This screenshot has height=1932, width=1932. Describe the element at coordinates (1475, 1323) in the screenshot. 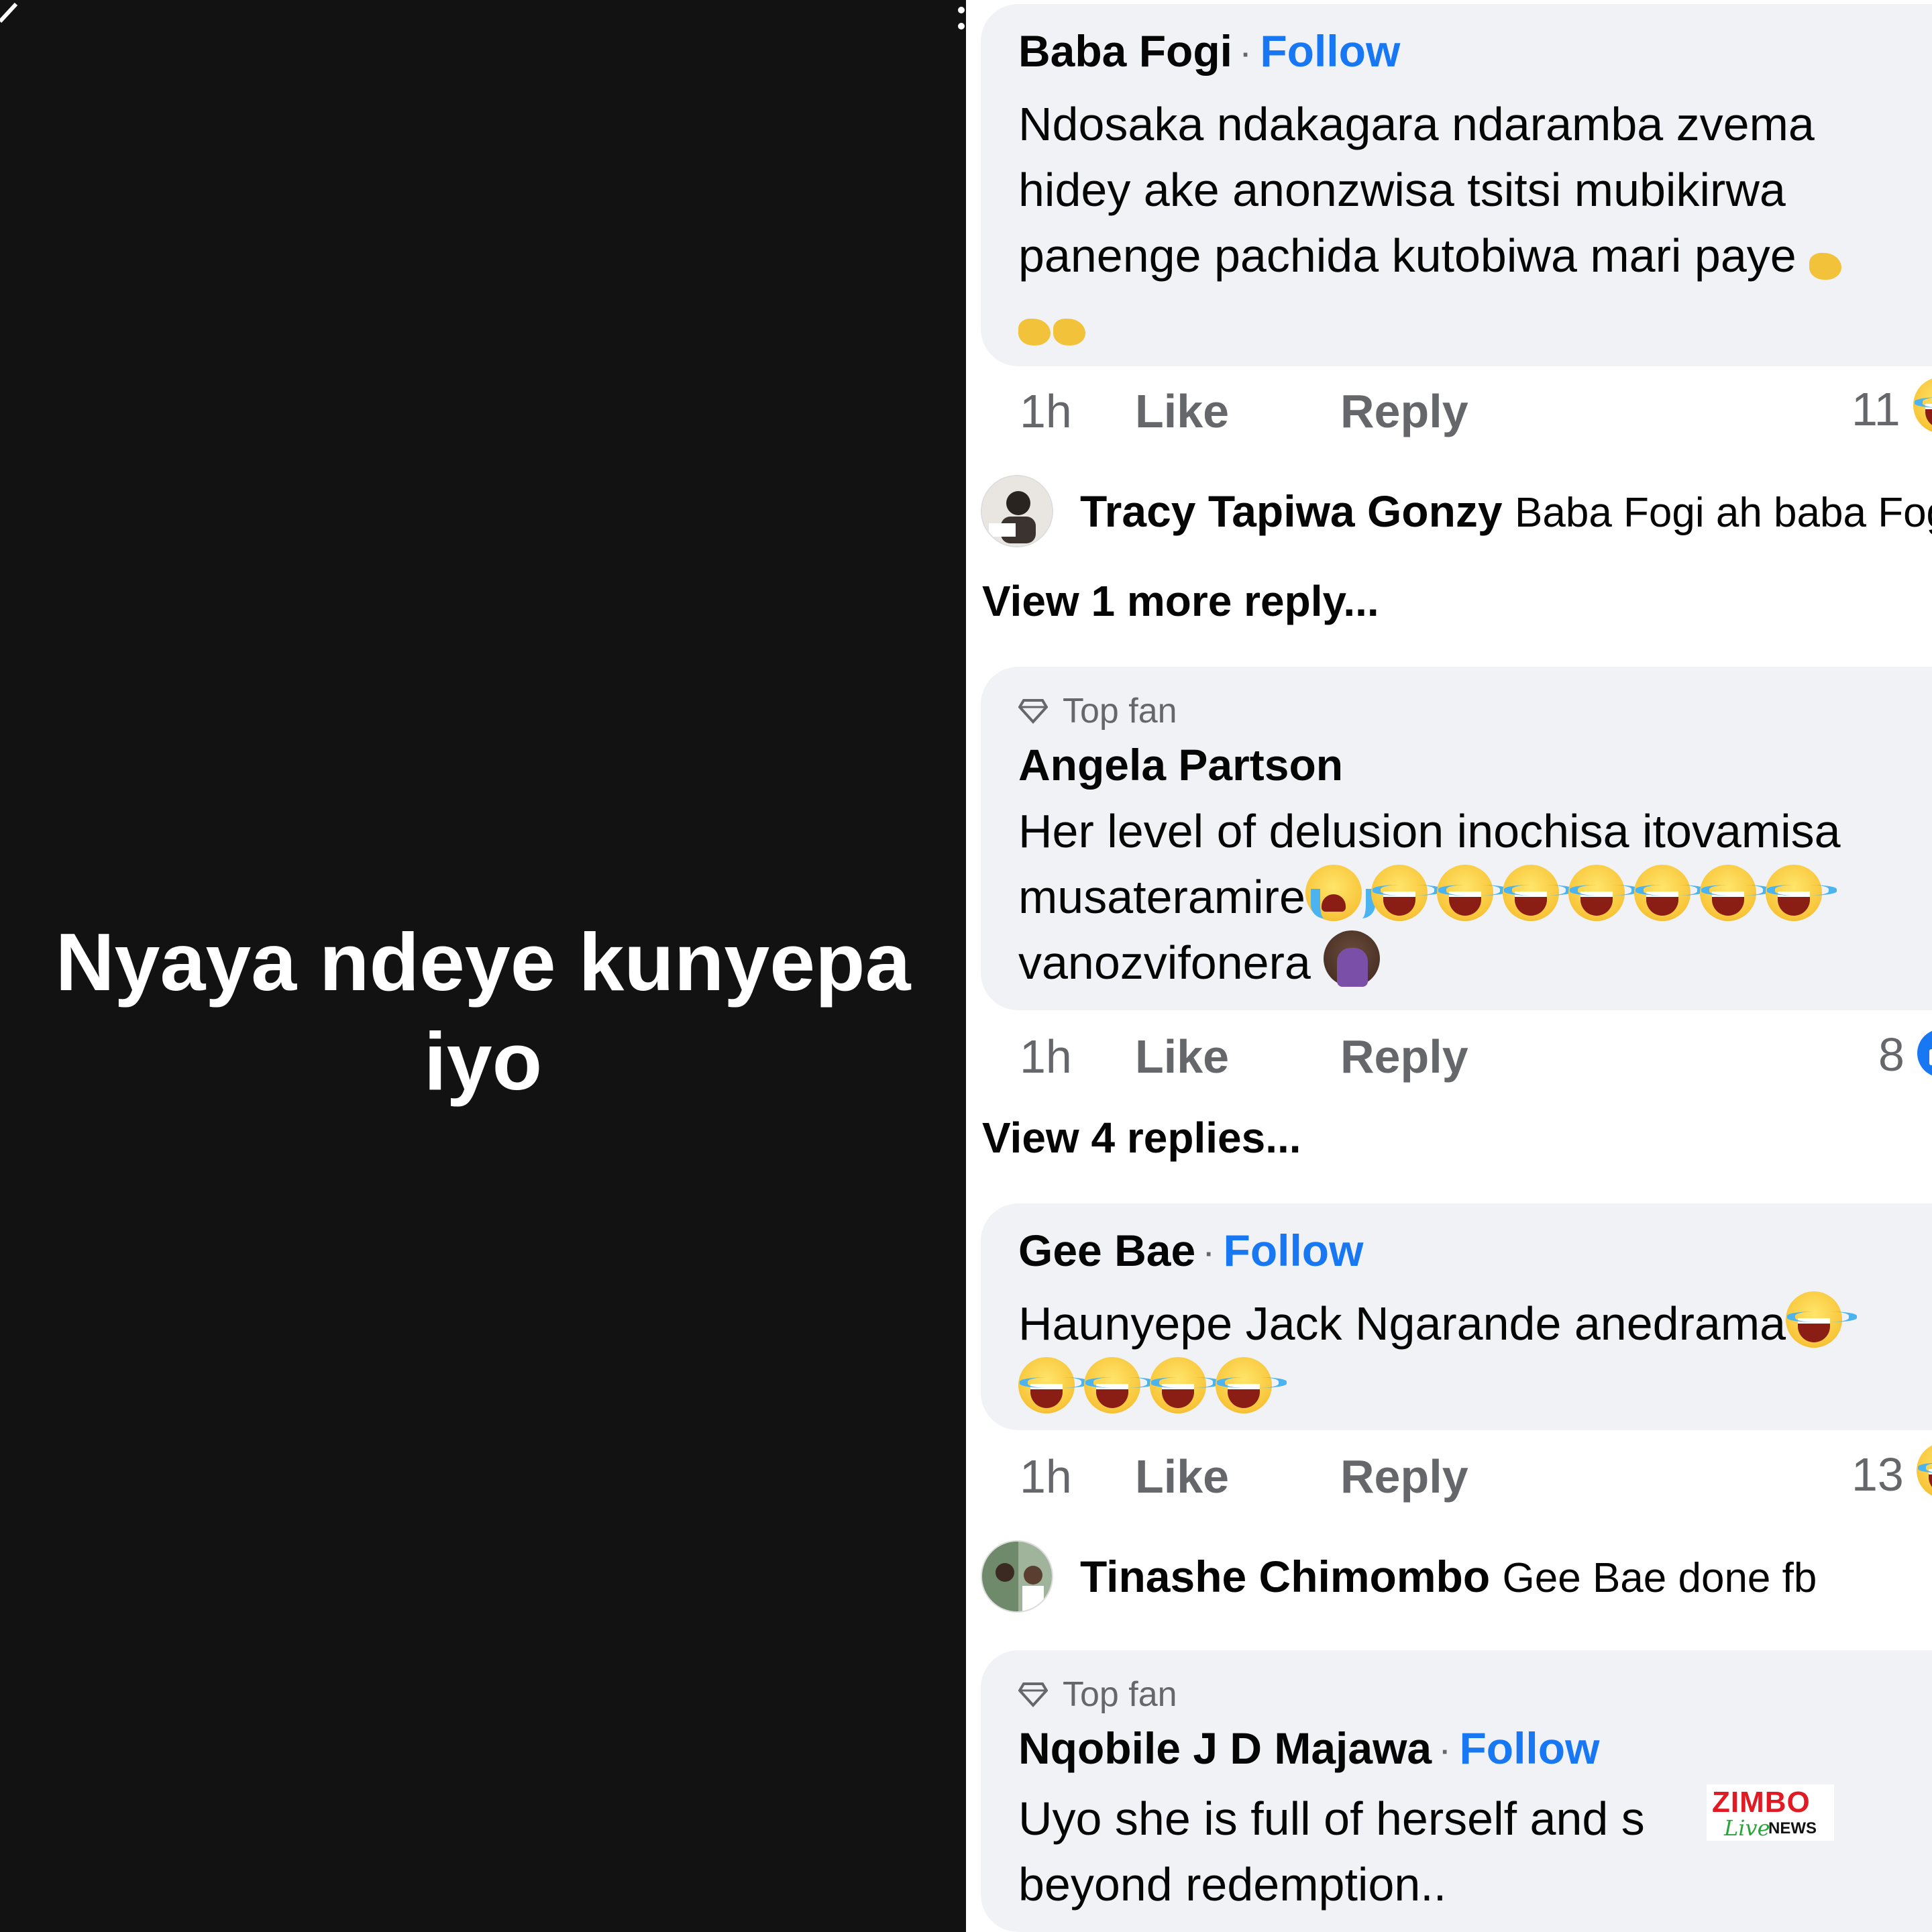

I see `comment-line: Haunyepe Jack Ngarande anedrama` at that location.